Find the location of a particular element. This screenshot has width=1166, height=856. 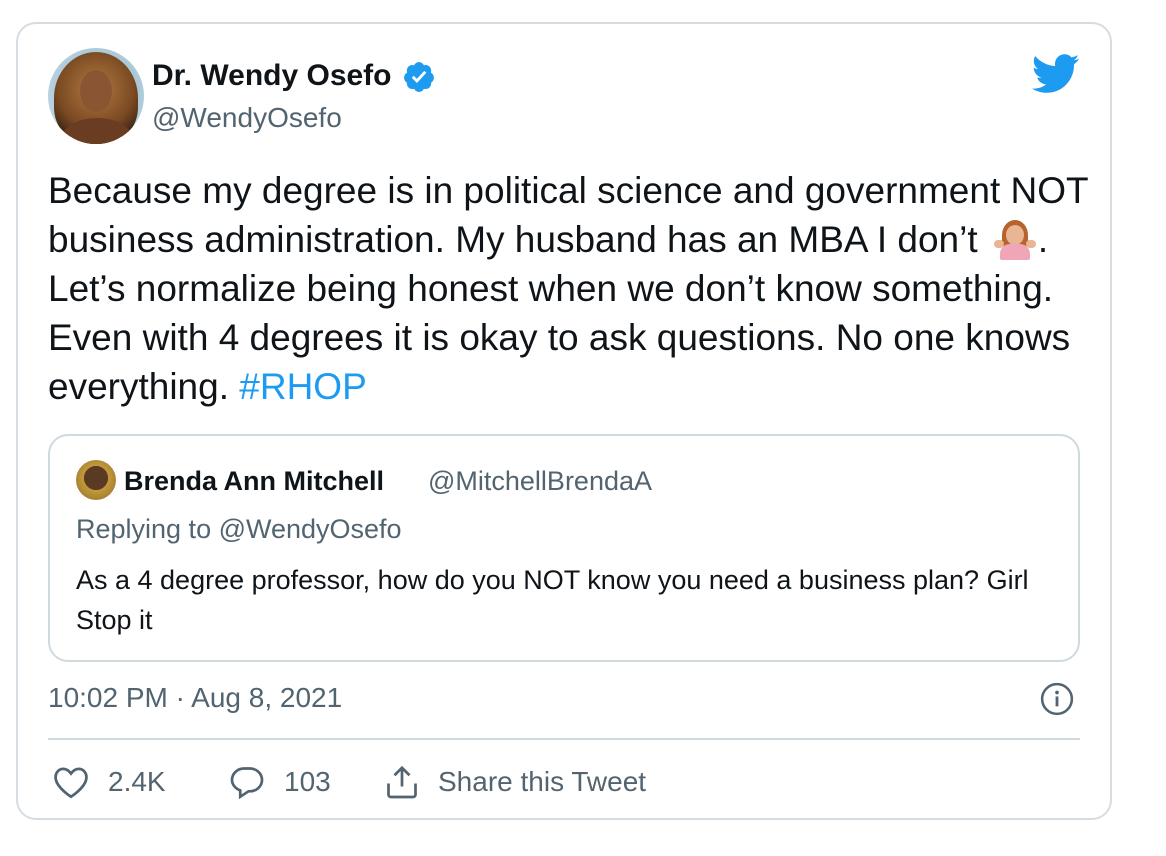

heart-icon is located at coordinates (71, 783).